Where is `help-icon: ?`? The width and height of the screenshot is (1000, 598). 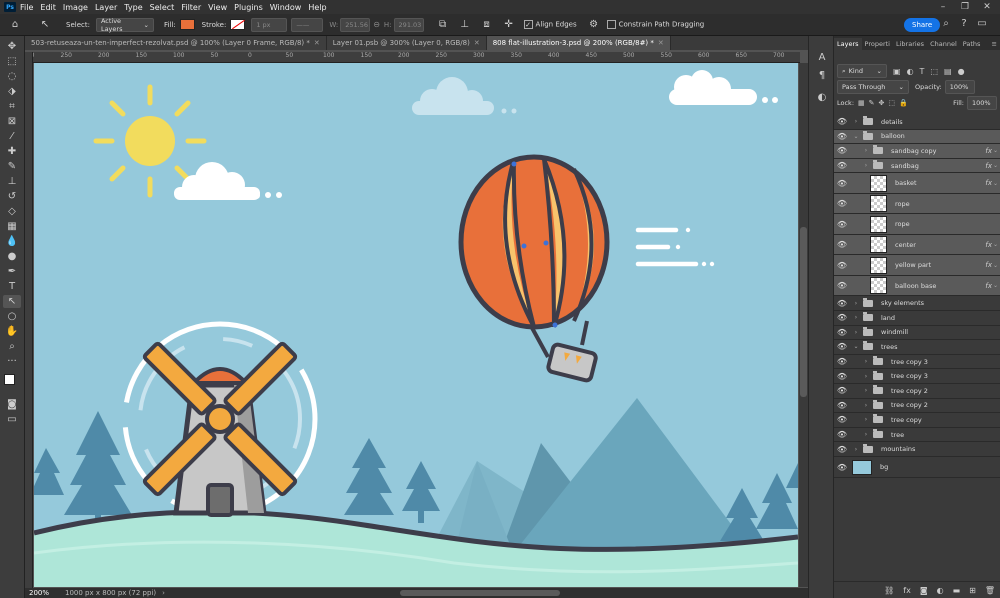
help-icon: ? is located at coordinates (964, 23).